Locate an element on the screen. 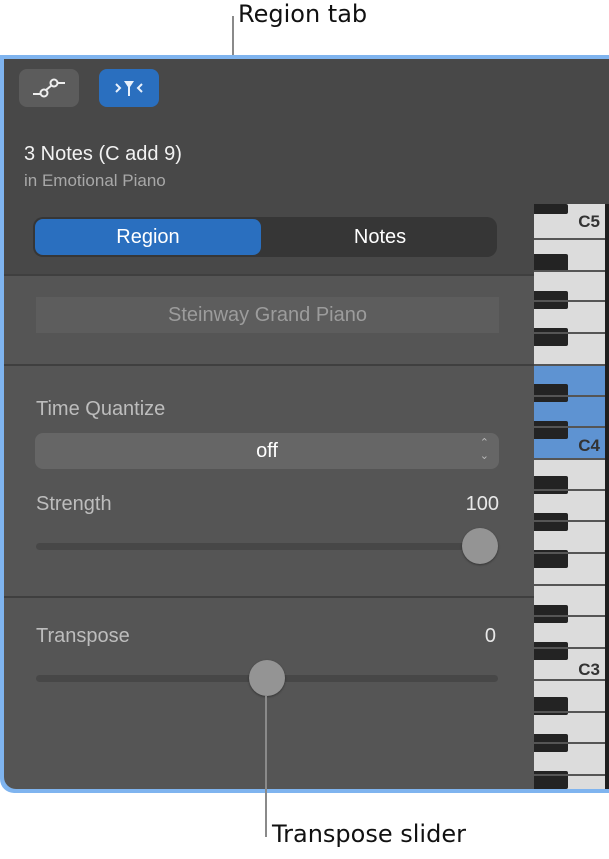 This screenshot has height=859, width=609. header-divider is located at coordinates (269, 275).